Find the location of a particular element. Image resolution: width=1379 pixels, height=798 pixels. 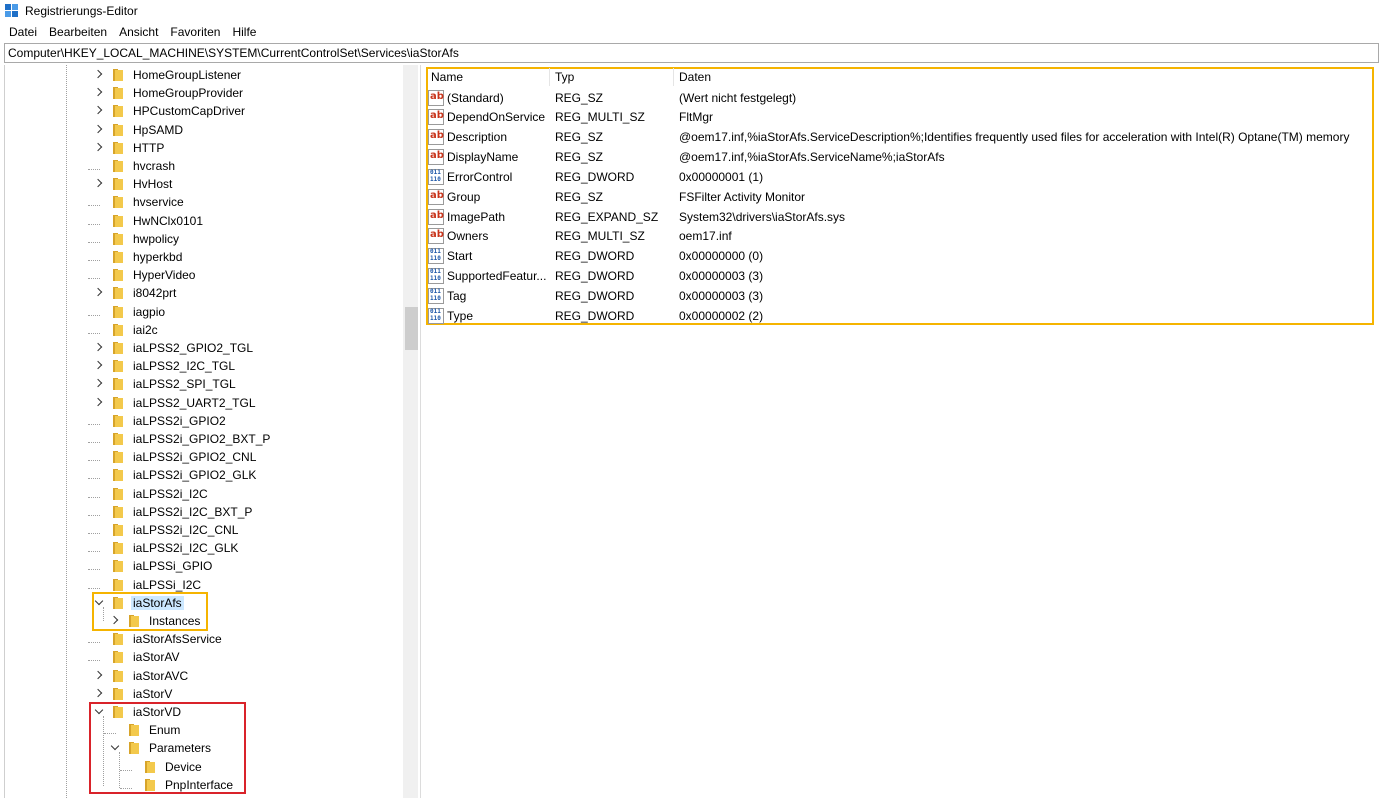

tree-item-label: iaLPSS2i_I2C_BXT_P is located at coordinates (193, 511).